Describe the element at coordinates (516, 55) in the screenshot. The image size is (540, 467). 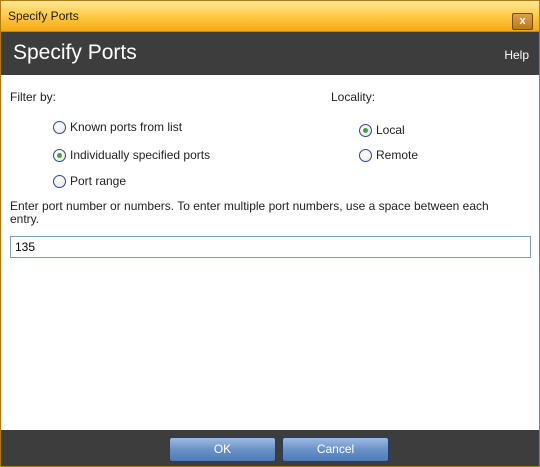
I see `help-link: Help` at that location.